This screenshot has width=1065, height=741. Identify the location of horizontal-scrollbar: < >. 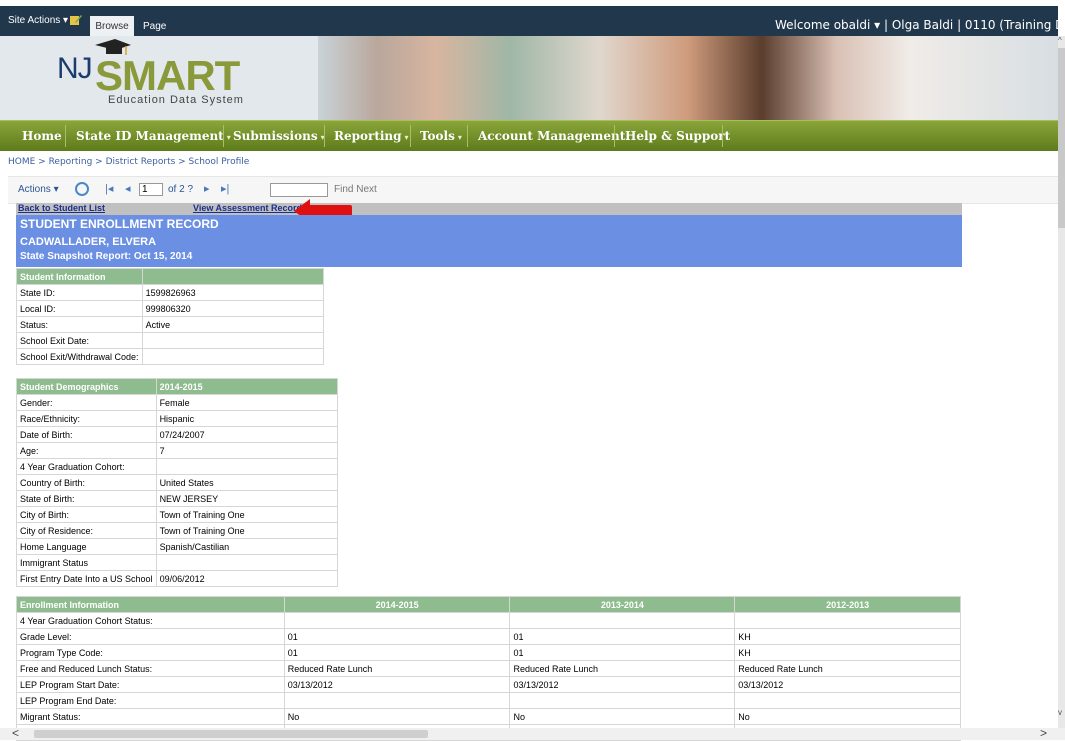
(532, 733).